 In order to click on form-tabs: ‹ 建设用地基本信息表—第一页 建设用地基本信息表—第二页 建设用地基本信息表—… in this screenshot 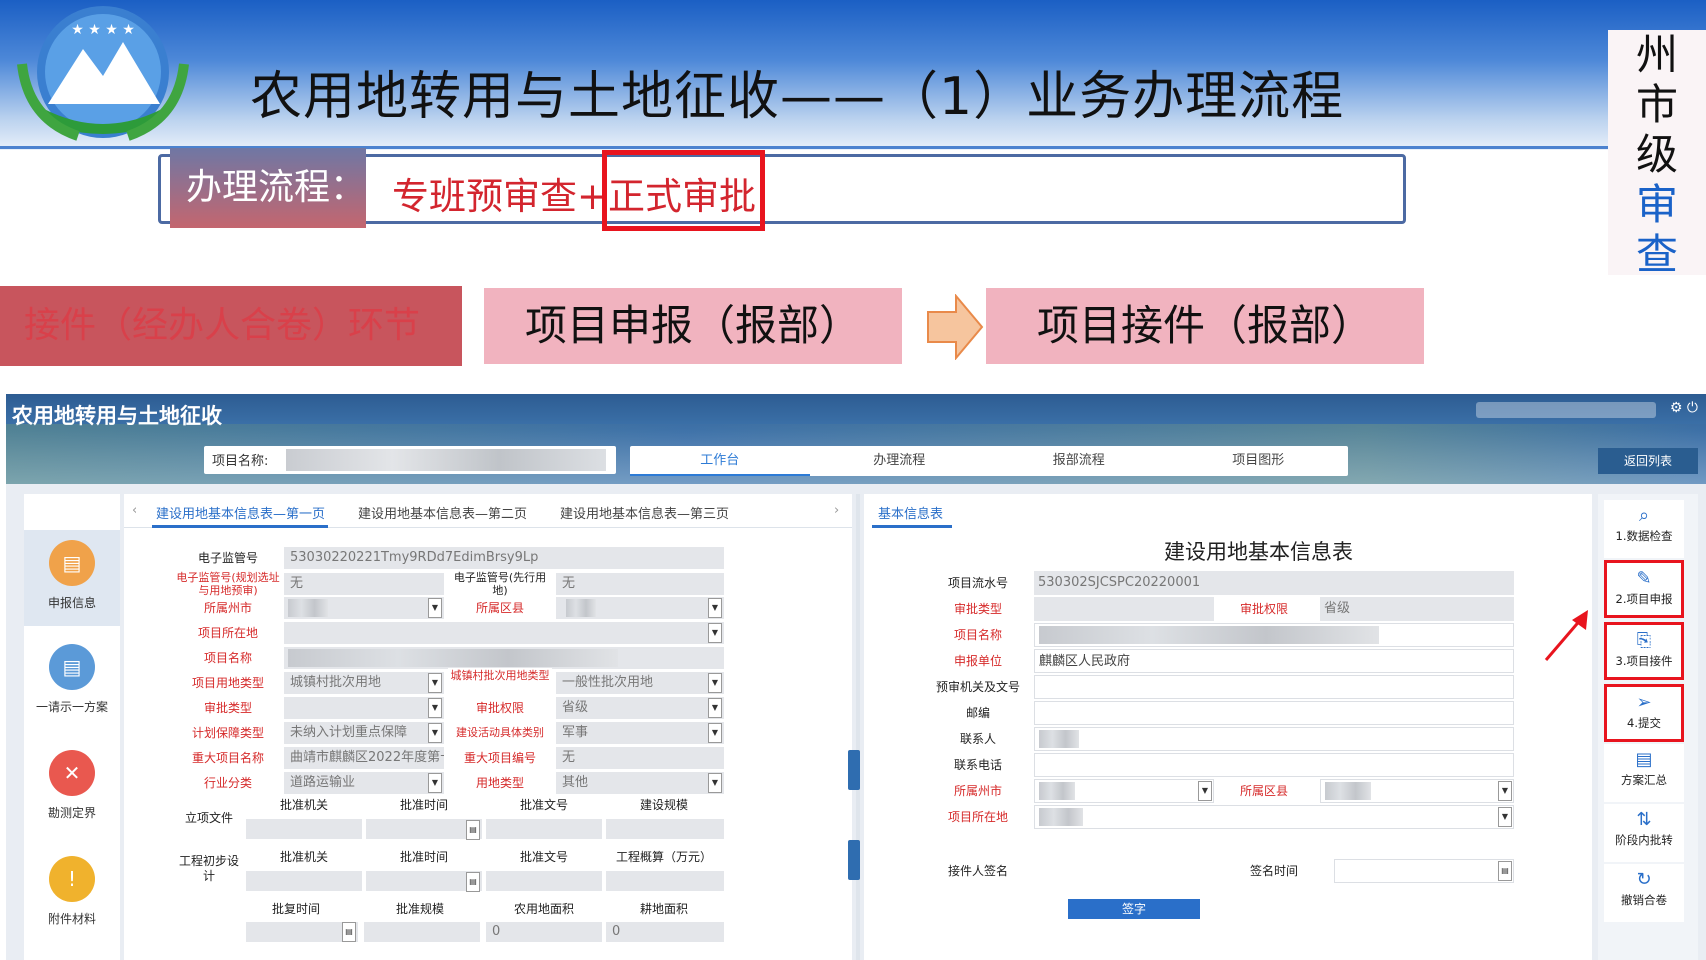, I will do `click(488, 511)`.